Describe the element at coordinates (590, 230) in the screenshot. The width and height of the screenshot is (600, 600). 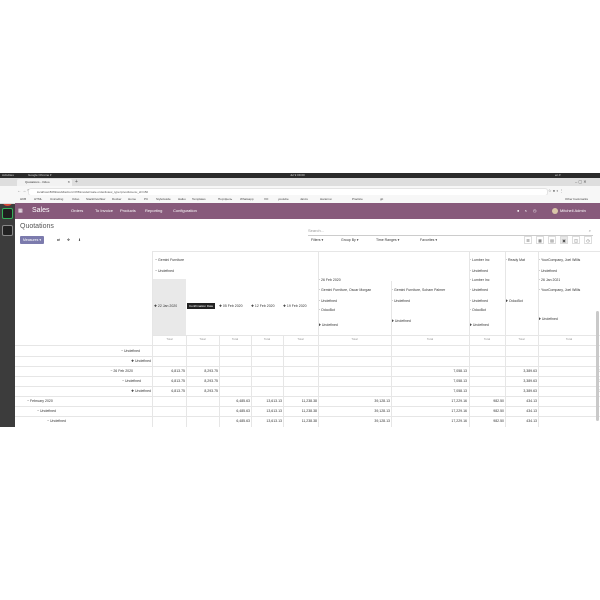
I see `search-icon: ⌕` at that location.